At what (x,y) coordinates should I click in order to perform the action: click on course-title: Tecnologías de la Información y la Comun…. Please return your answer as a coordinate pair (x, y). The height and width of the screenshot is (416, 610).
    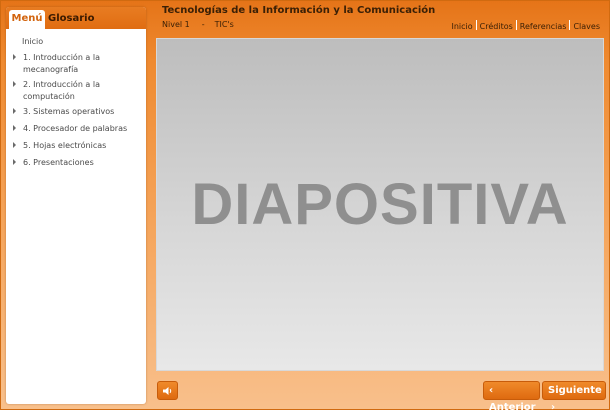
    Looking at the image, I should click on (299, 10).